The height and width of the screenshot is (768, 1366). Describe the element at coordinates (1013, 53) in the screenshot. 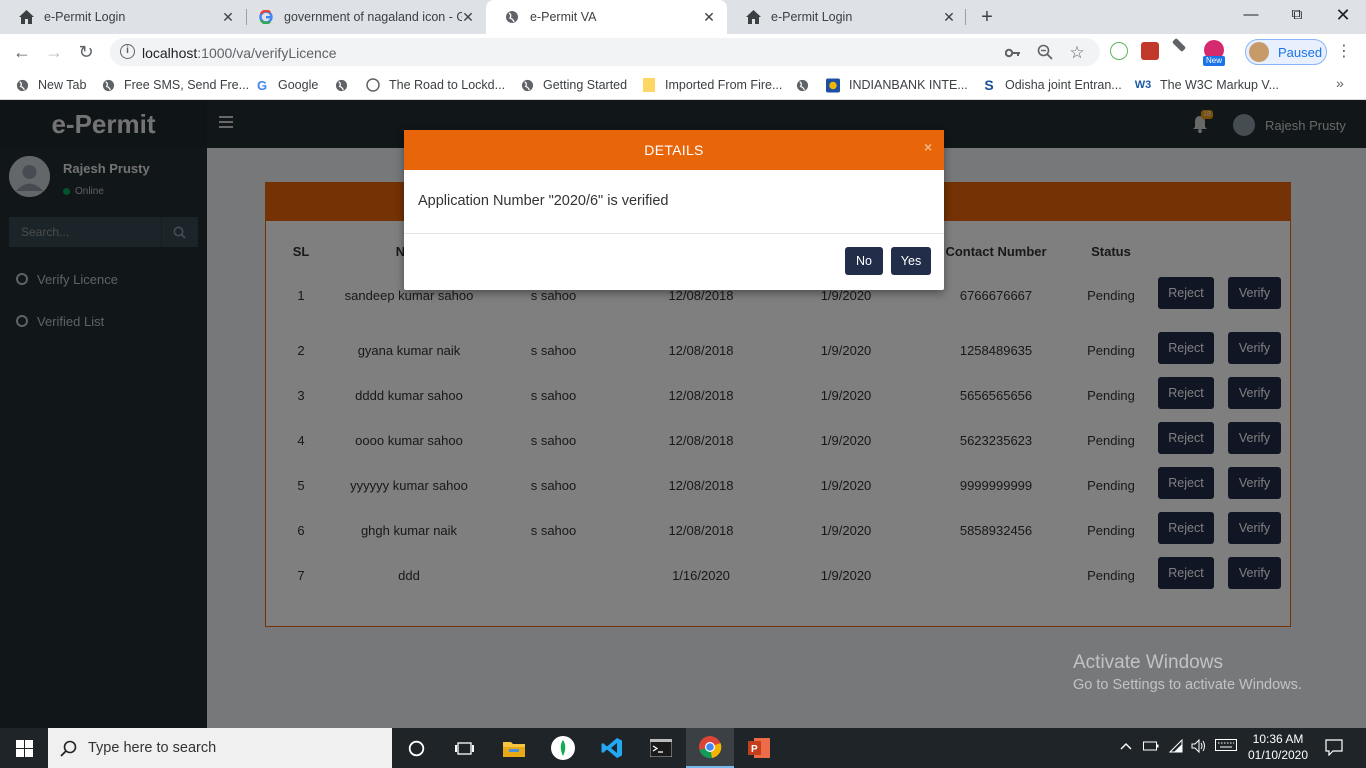

I see `key-icon` at that location.